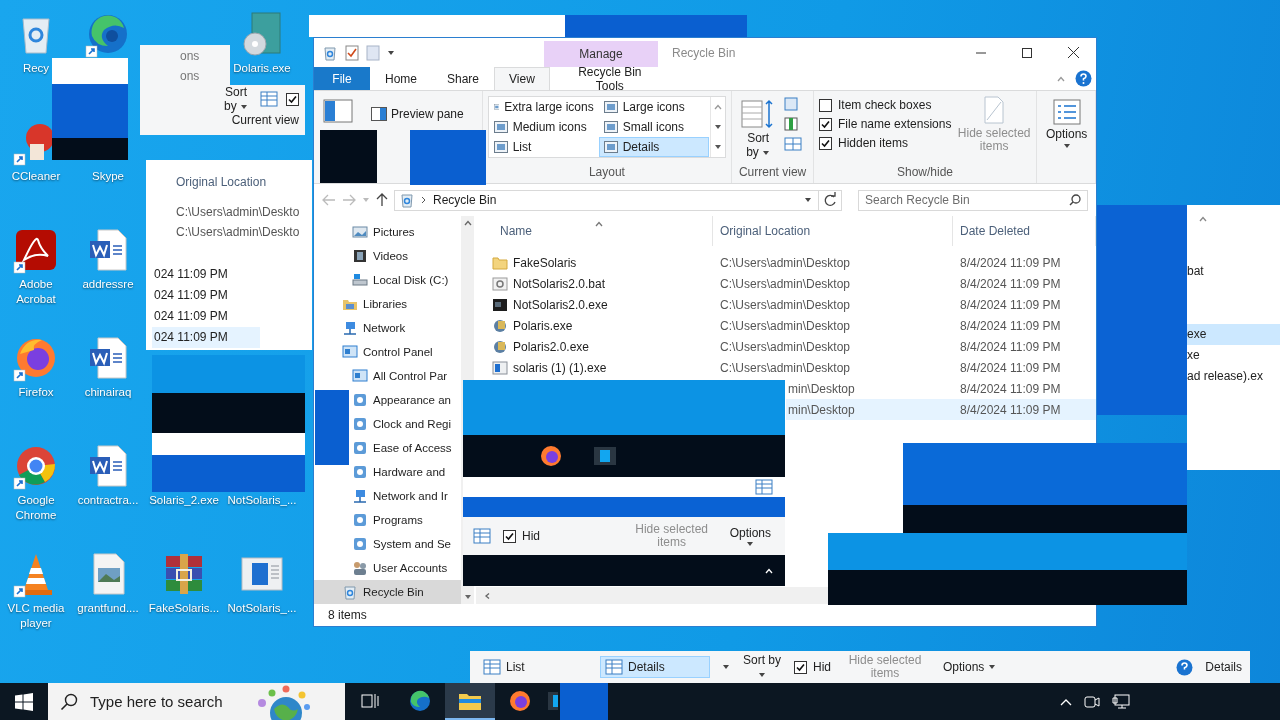 The width and height of the screenshot is (1280, 720). Describe the element at coordinates (387, 424) in the screenshot. I see `nav-item: Clock and Regi` at that location.